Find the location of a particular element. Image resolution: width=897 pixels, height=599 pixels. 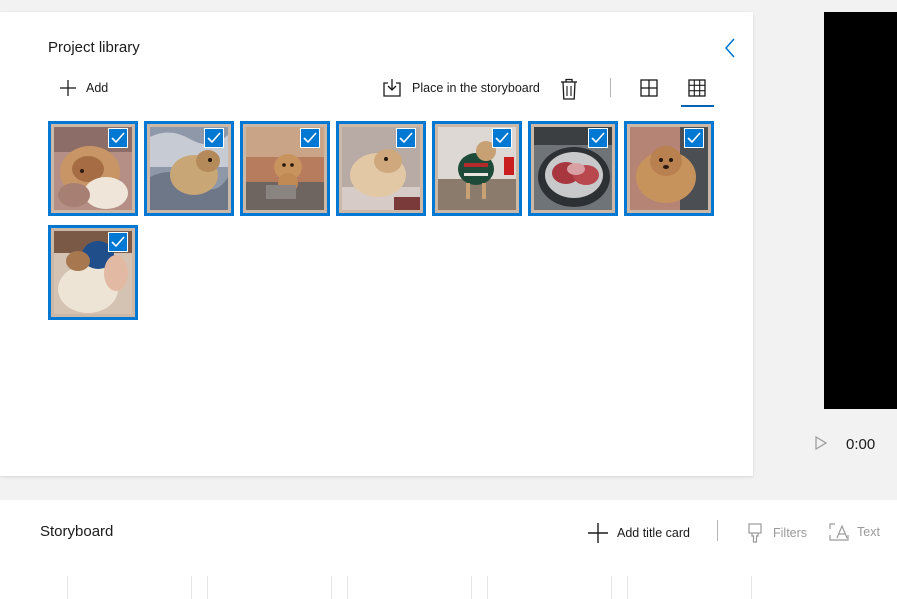

add-title-card-button: Add title card is located at coordinates (639, 533).